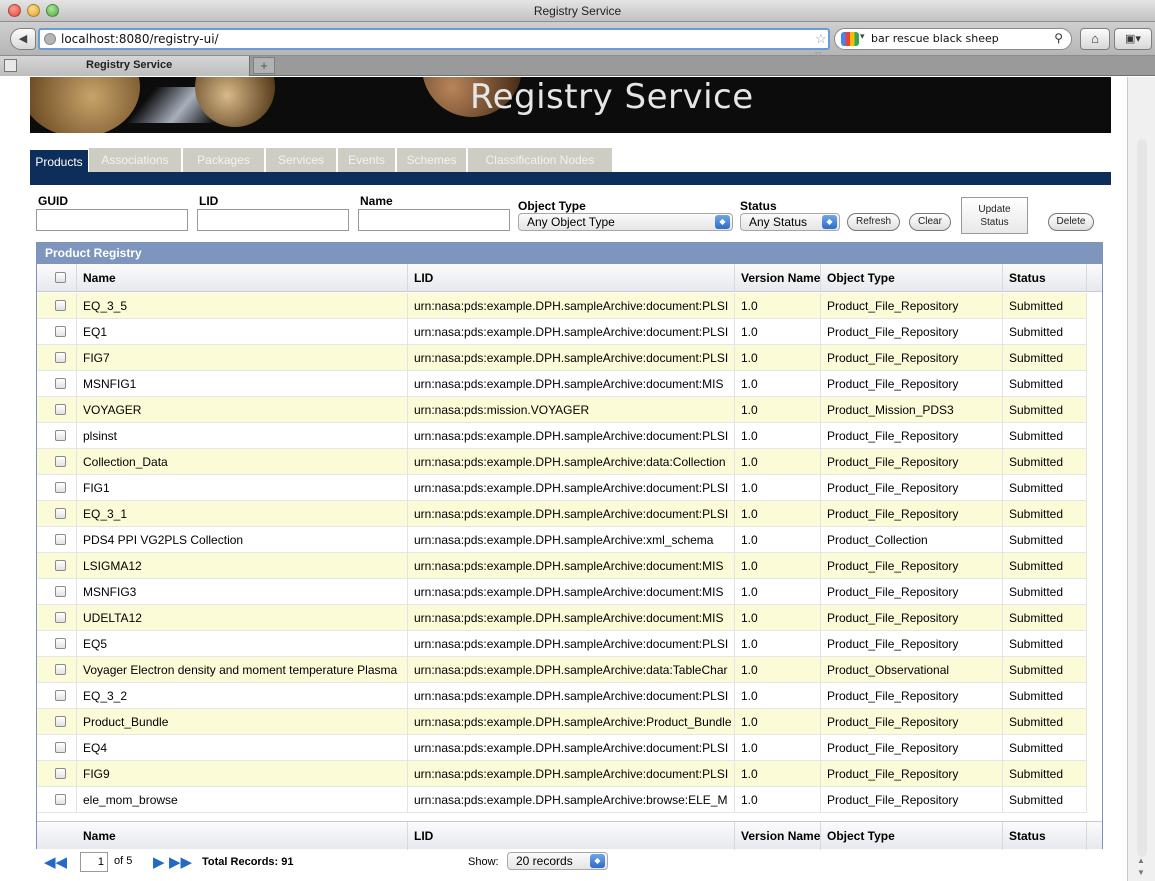 Image resolution: width=1155 pixels, height=881 pixels. What do you see at coordinates (1045, 278) in the screenshot?
I see `column-header-status: Status` at bounding box center [1045, 278].